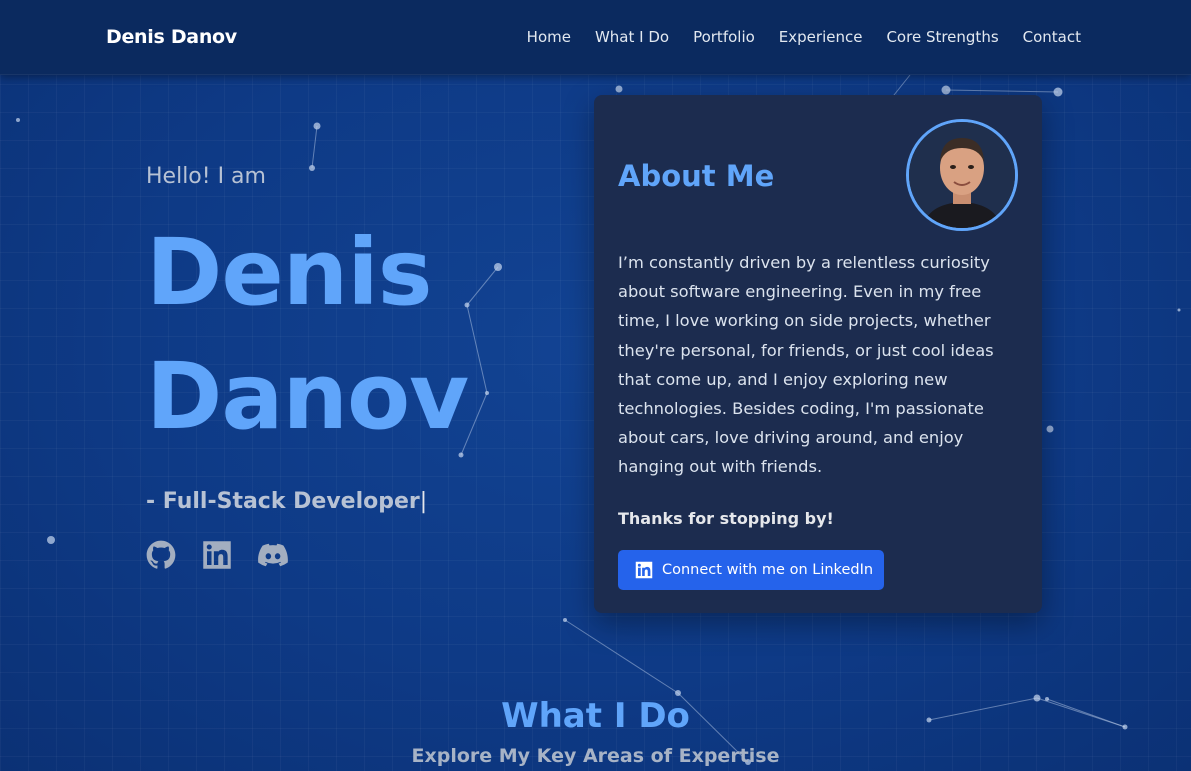 The height and width of the screenshot is (771, 1191). I want to click on discord-icon, so click(273, 555).